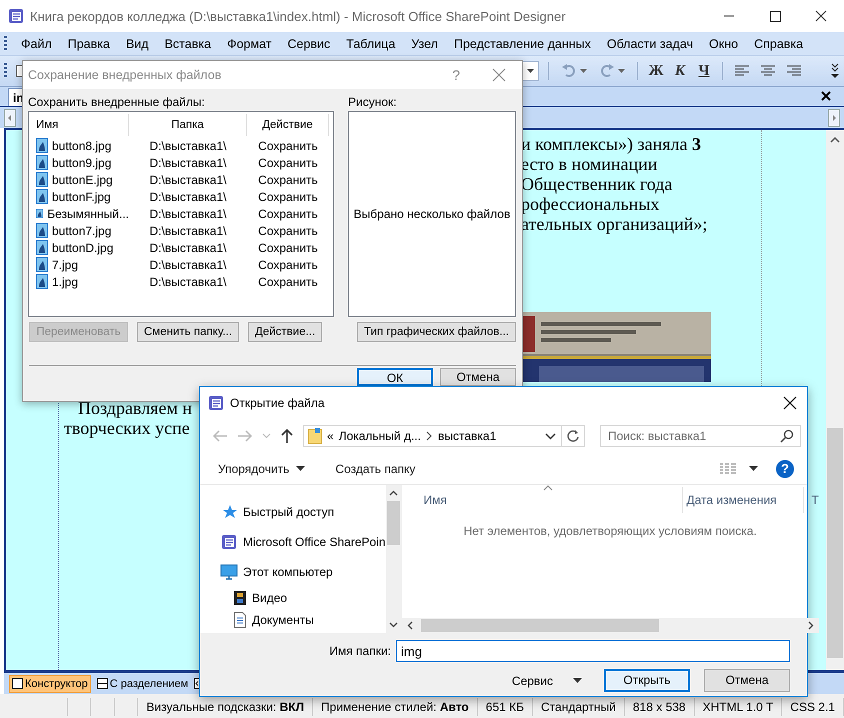  Describe the element at coordinates (117, 103) in the screenshot. I see `list-label: Сохранить внедренные файлы:` at that location.